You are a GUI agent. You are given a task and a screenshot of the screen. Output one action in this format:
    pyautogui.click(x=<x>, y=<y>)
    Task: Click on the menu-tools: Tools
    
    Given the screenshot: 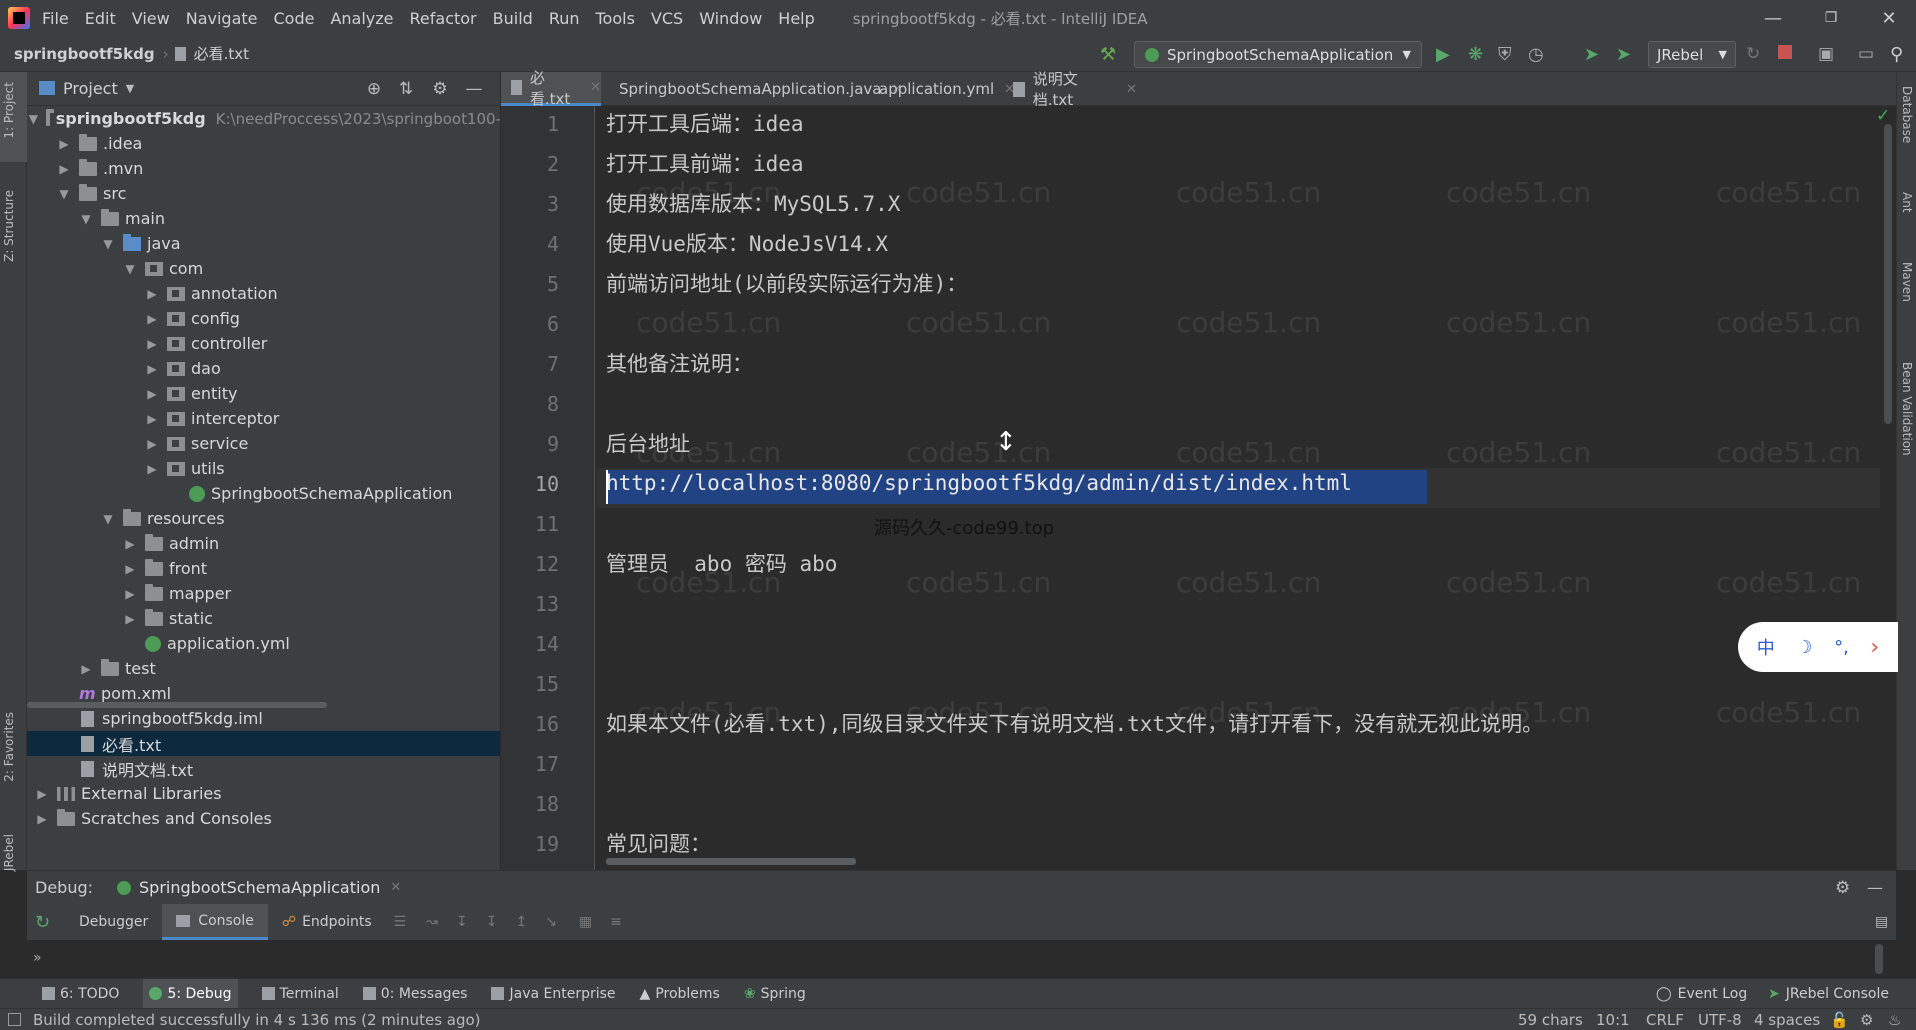 What is the action you would take?
    pyautogui.click(x=615, y=18)
    